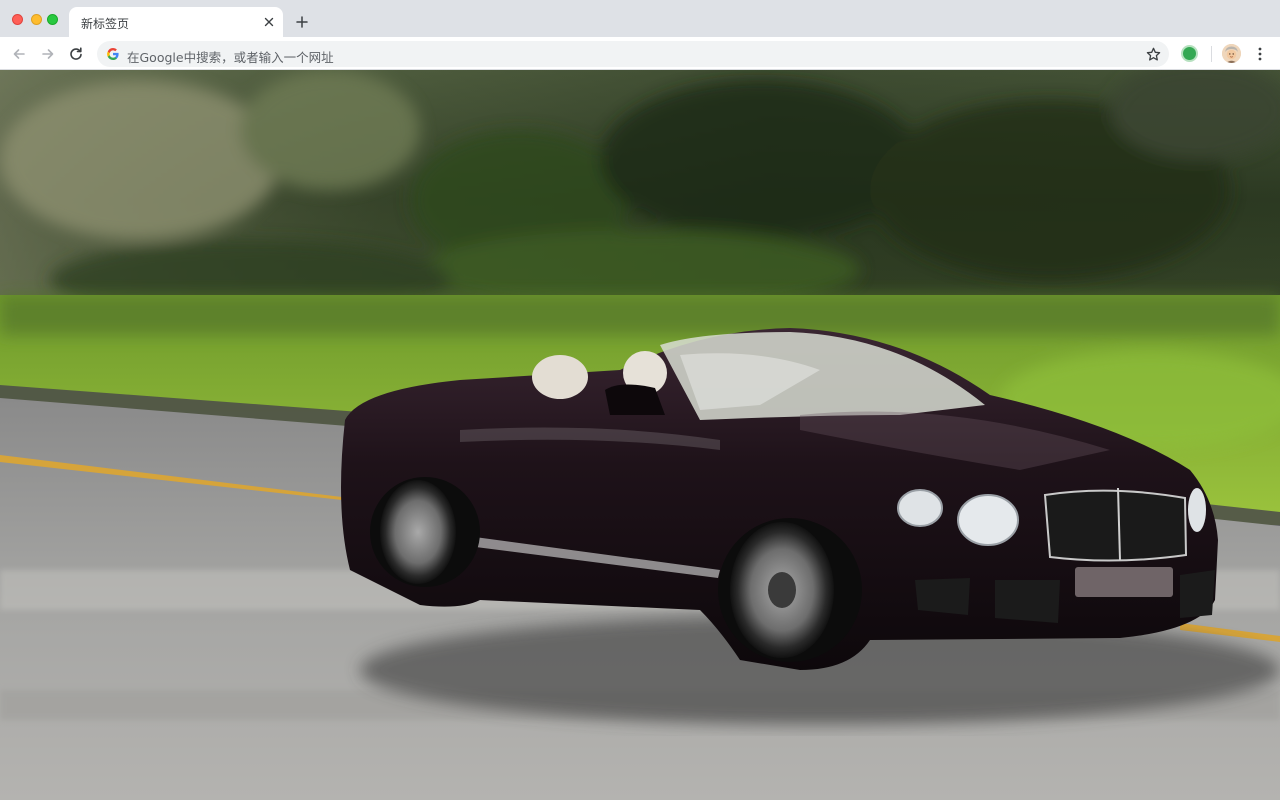  Describe the element at coordinates (640, 19) in the screenshot. I see `tab-strip: 新标签页` at that location.